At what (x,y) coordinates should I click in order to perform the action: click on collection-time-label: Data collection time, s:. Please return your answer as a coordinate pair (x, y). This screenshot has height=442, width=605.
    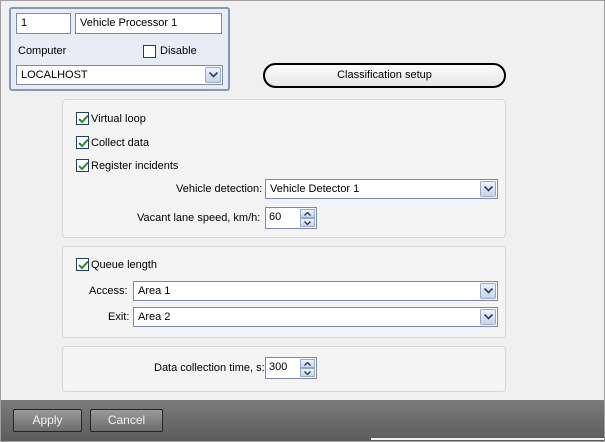
    Looking at the image, I should click on (209, 368).